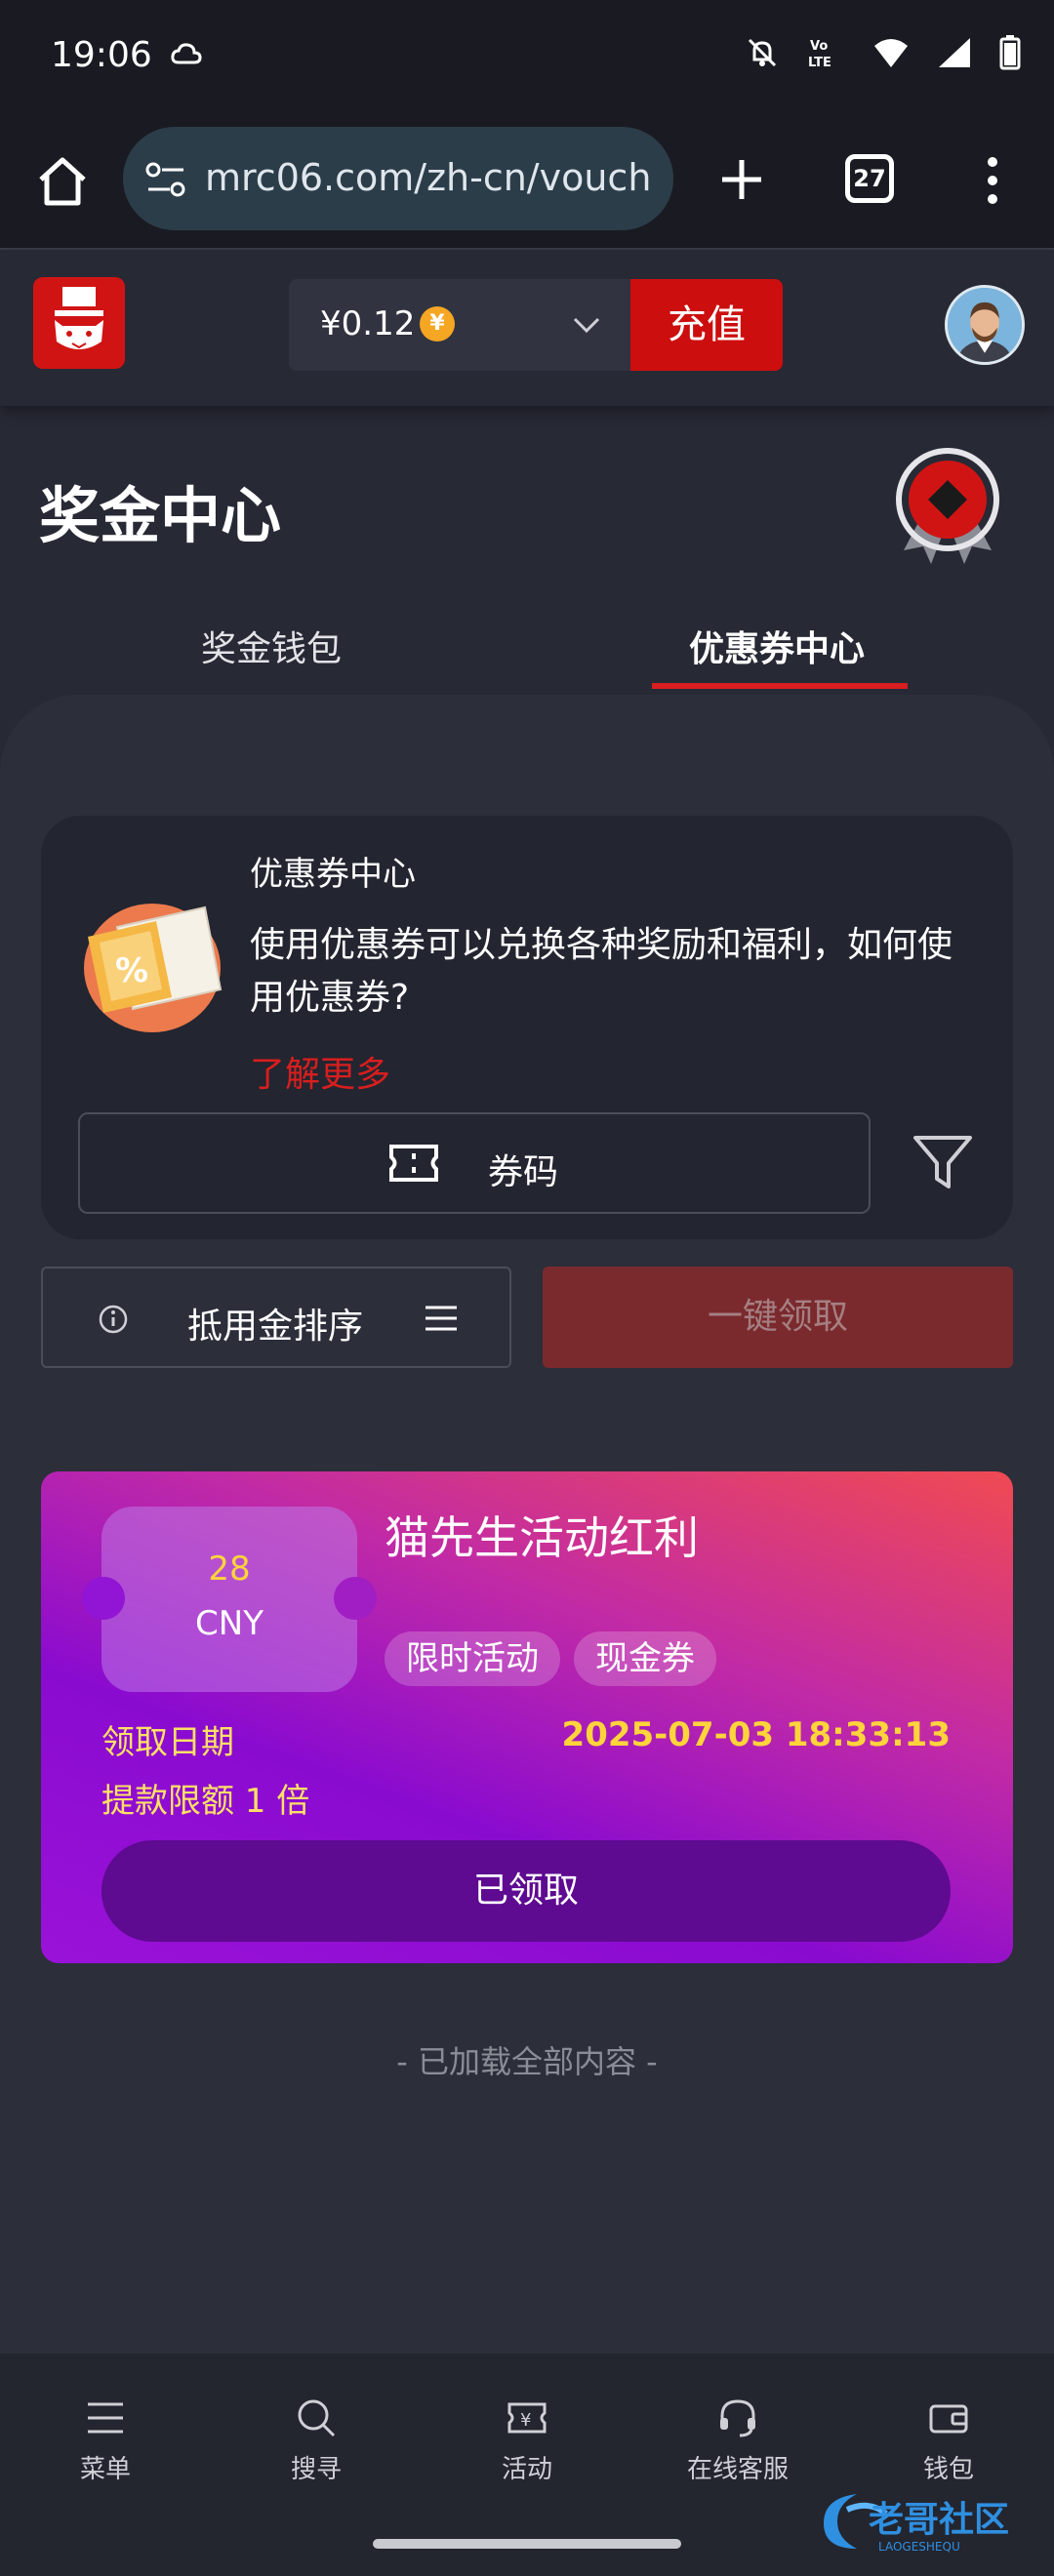 This screenshot has width=1054, height=2576. I want to click on coin-icon: ¥, so click(438, 324).